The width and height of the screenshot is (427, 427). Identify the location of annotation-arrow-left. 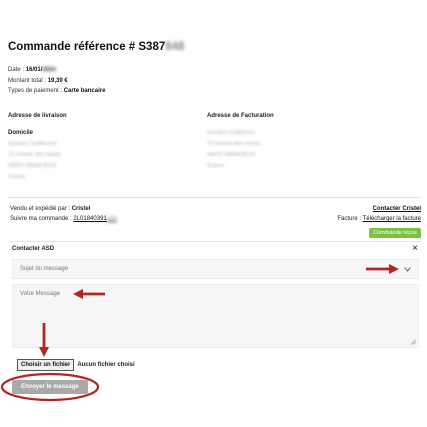
(89, 294).